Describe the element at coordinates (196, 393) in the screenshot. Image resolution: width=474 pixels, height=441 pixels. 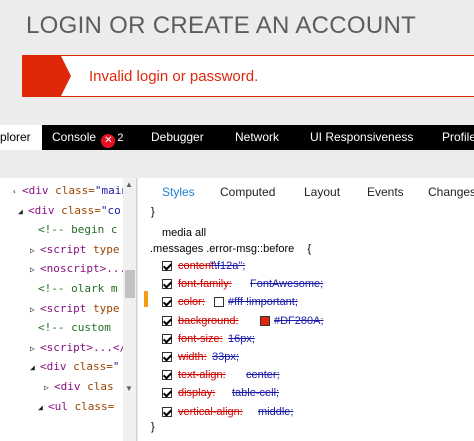
I see `property-name: display:` at that location.